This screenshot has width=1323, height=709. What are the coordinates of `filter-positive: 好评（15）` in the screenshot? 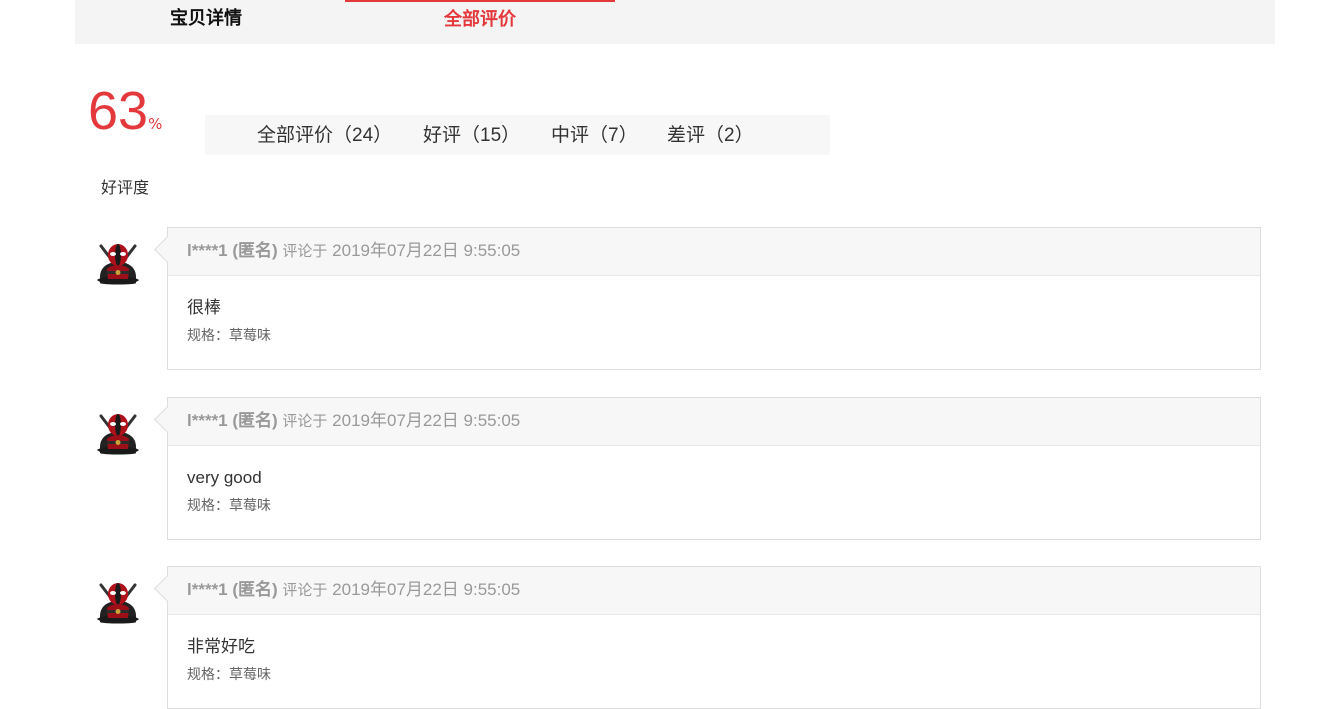 It's located at (471, 136).